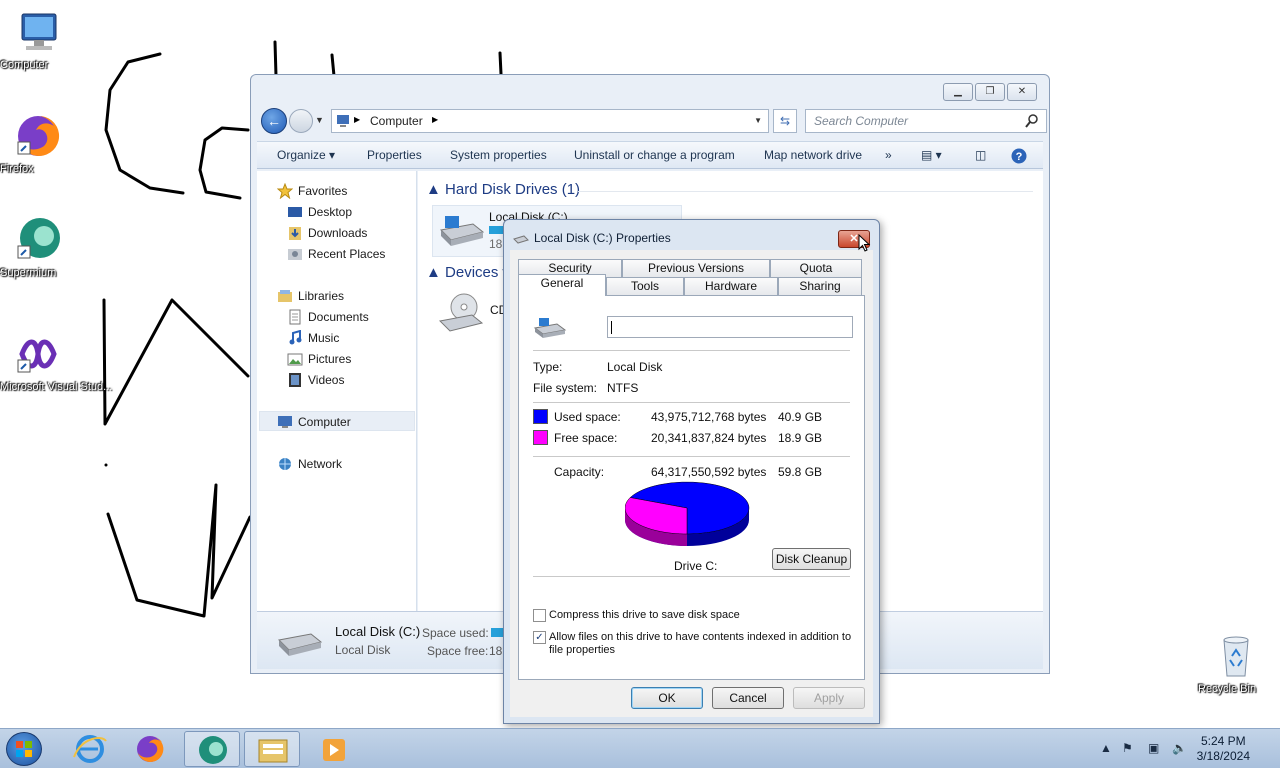 This screenshot has width=1280, height=768. What do you see at coordinates (888, 155) in the screenshot?
I see `more-commands-button: »` at bounding box center [888, 155].